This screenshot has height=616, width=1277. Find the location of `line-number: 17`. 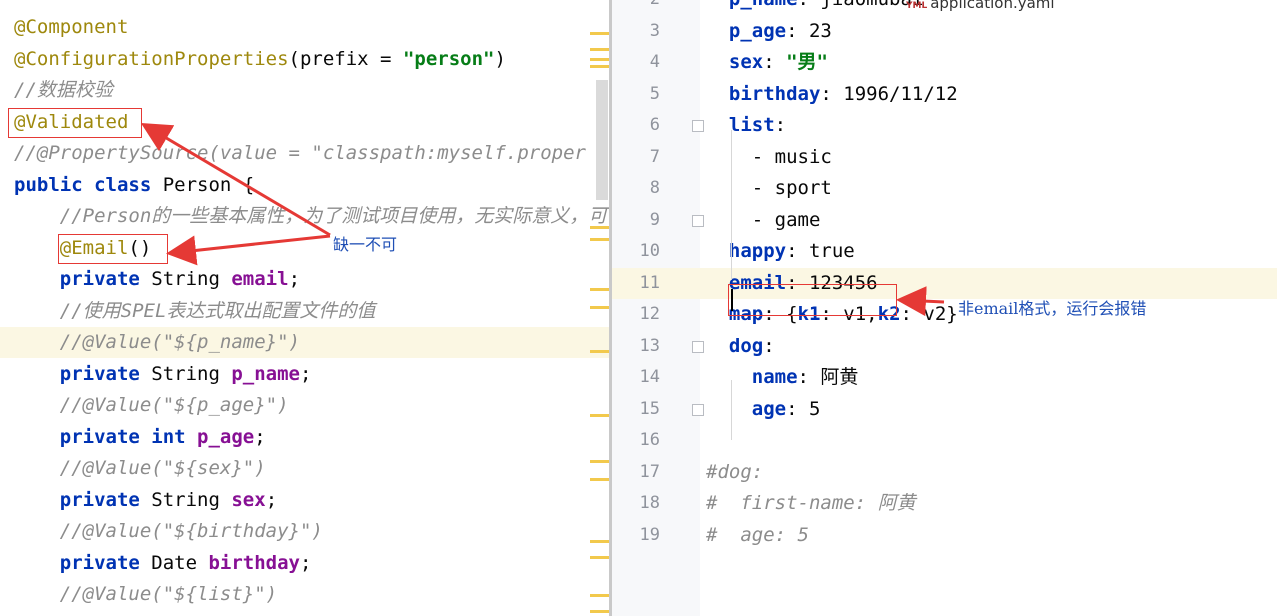

line-number: 17 is located at coordinates (649, 471).